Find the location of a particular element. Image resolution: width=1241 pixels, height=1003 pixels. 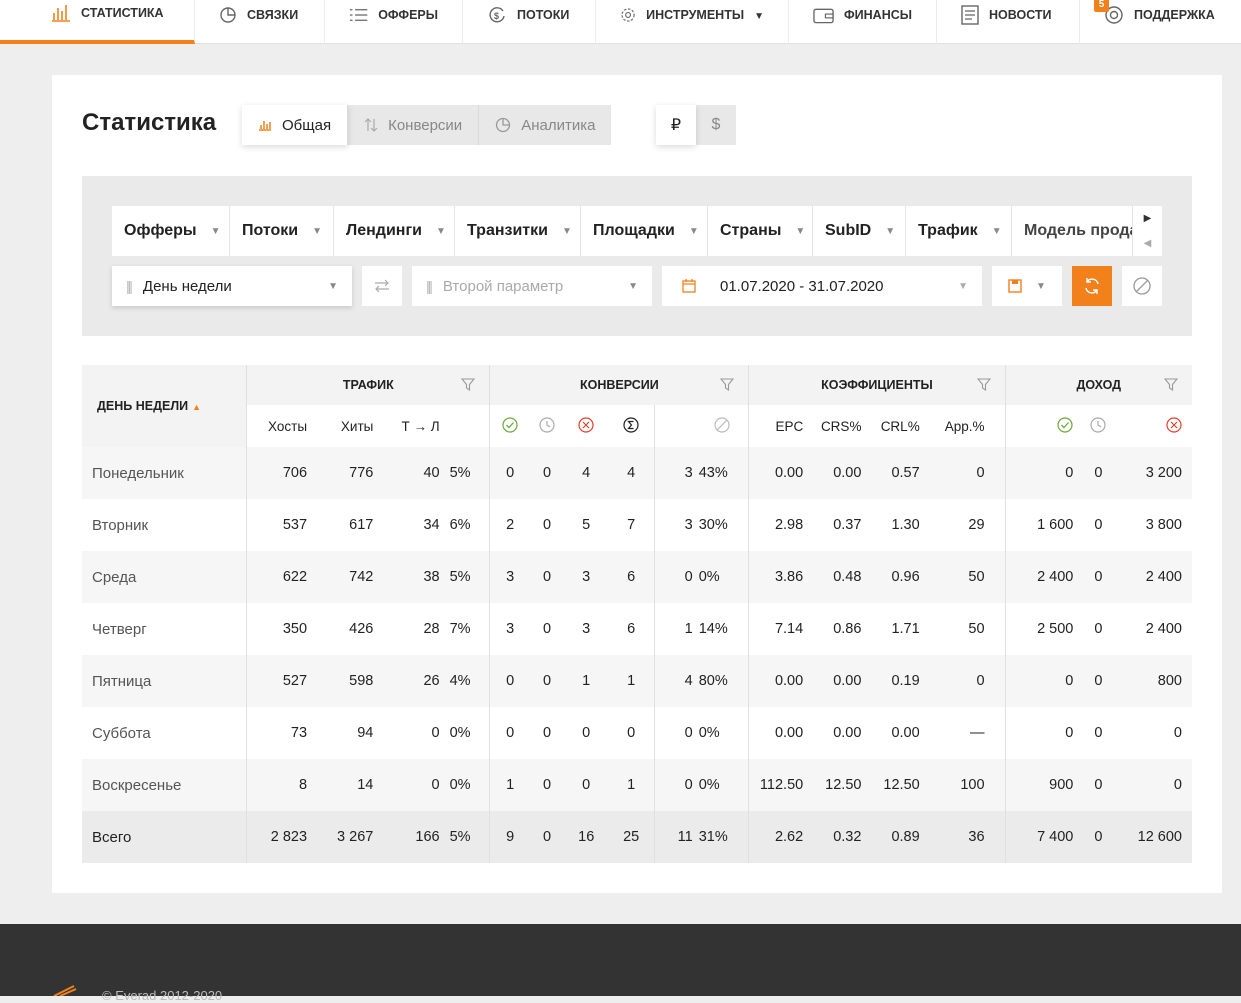

refresh-button is located at coordinates (1092, 286).